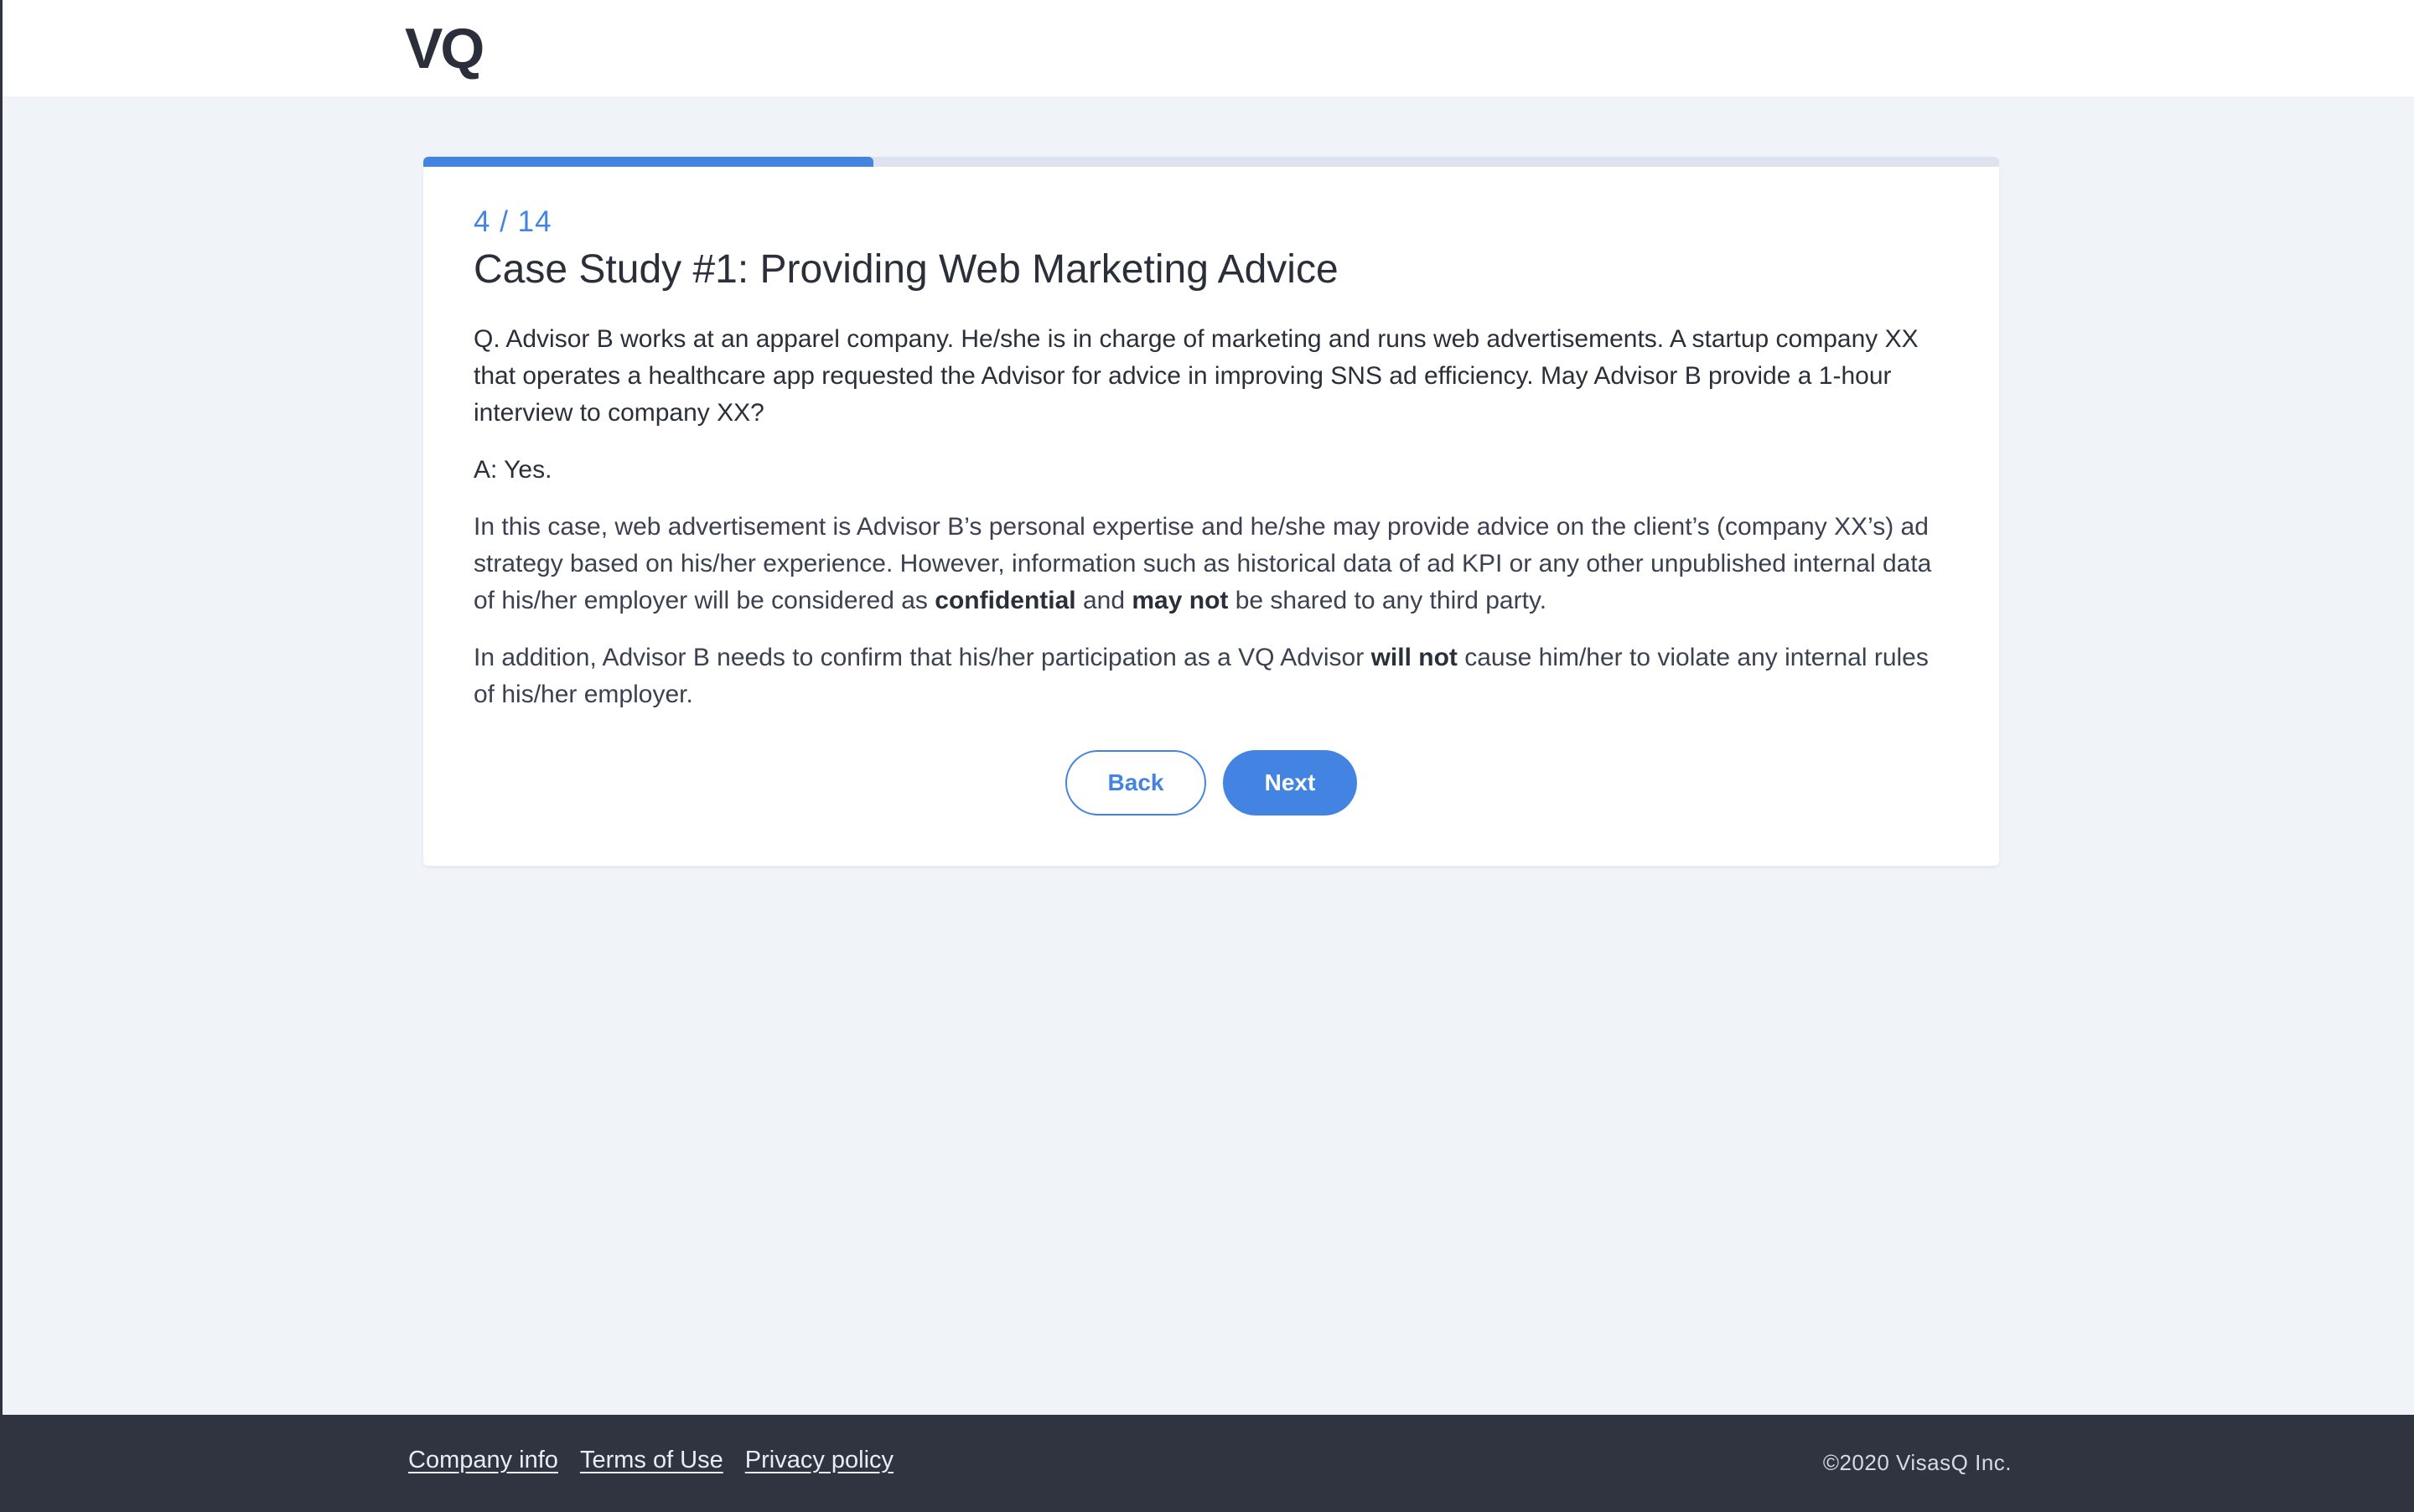  Describe the element at coordinates (1181, 600) in the screenshot. I see `emphasis-may-not: may not` at that location.